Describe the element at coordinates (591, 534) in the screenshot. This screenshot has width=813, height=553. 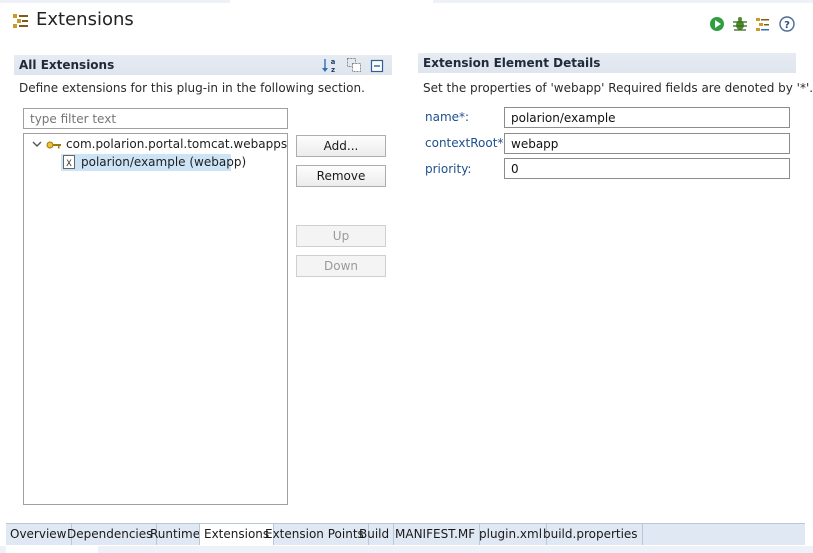
I see `tab-build-properties: build.properties` at that location.